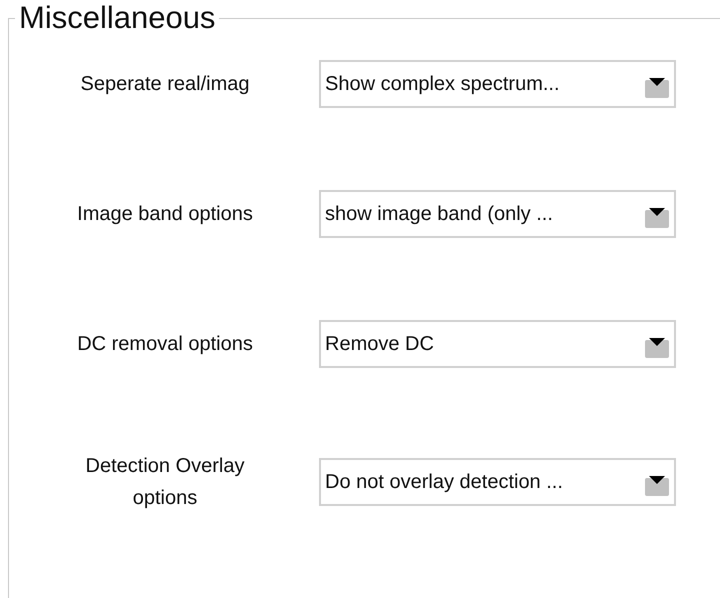  I want to click on field-label: Seperate real/imag, so click(165, 84).